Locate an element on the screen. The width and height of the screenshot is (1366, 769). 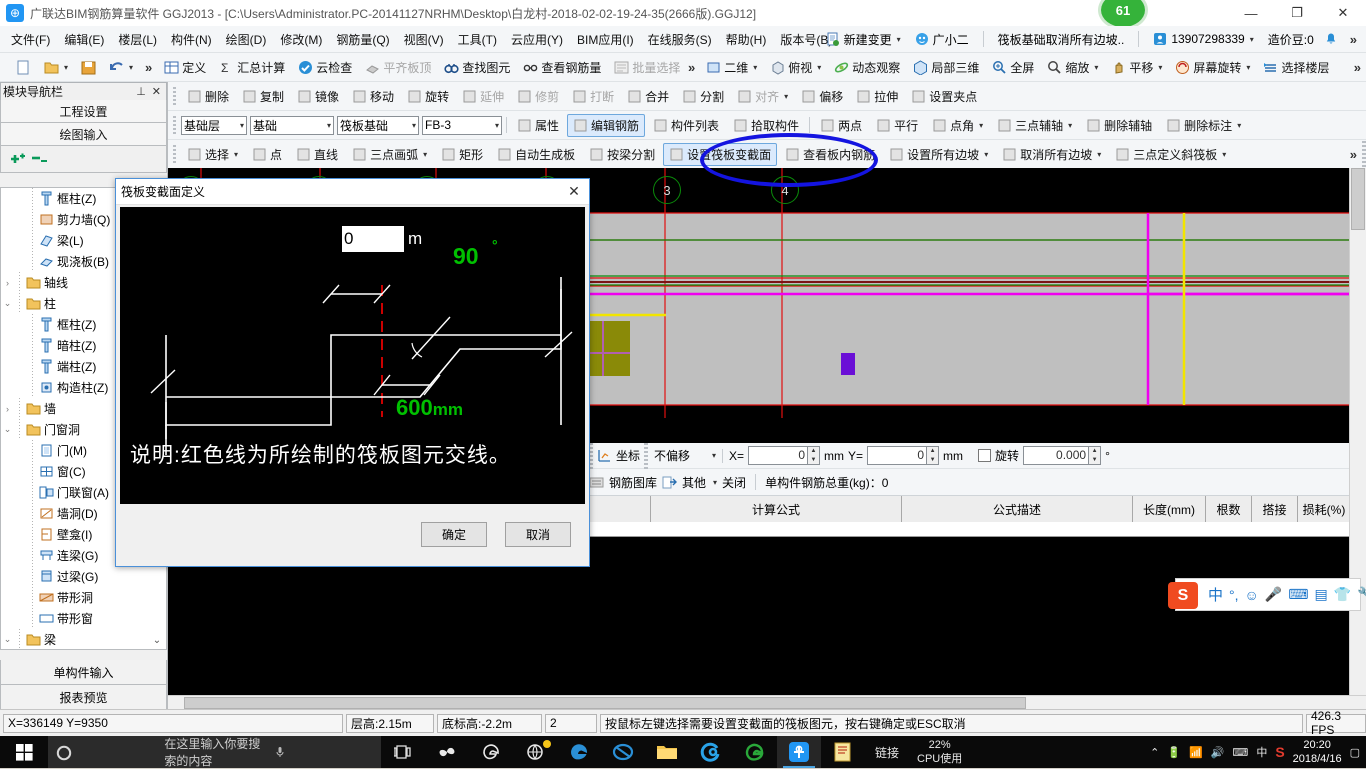
pan-button: 平移 ▾ is located at coordinates (1136, 67).